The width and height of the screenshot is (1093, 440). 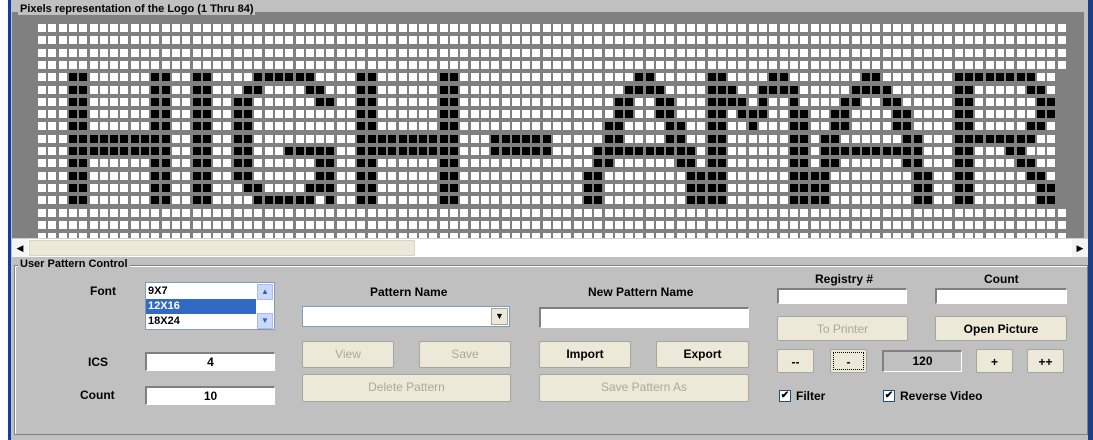 I want to click on font-option-9x7: 9X7, so click(x=201, y=291).